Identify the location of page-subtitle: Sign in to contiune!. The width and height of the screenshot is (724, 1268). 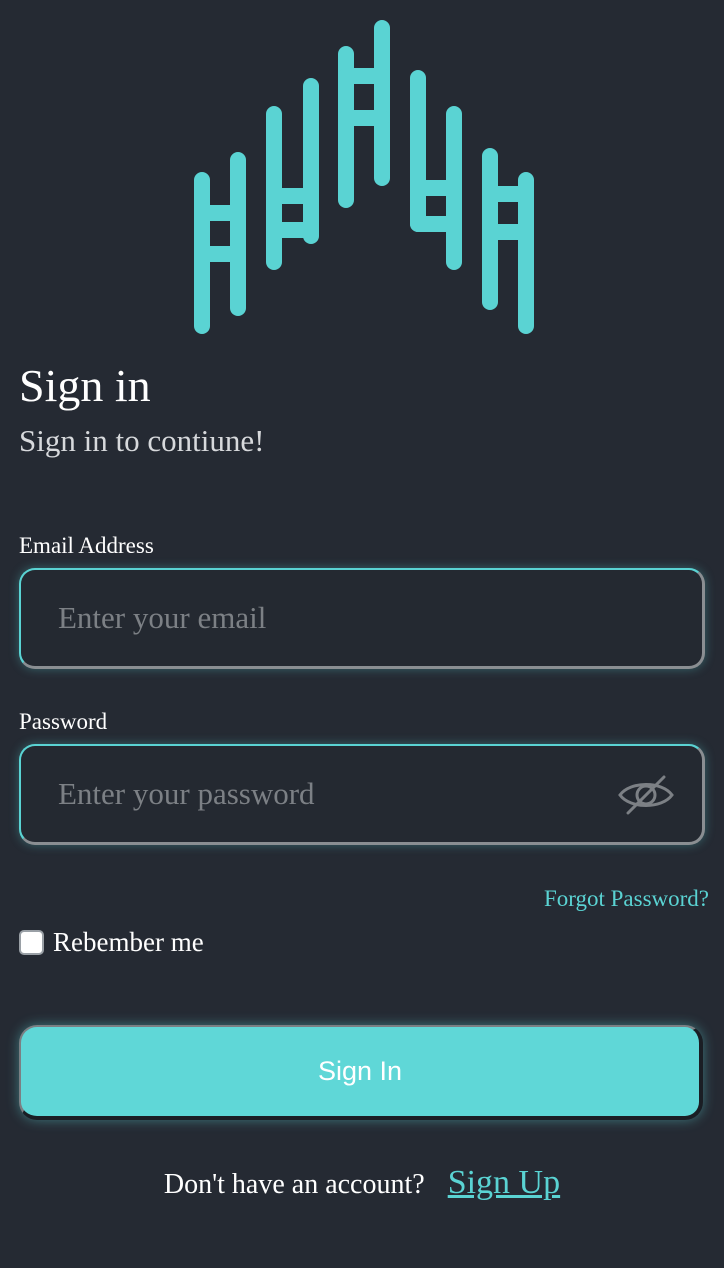
(142, 440).